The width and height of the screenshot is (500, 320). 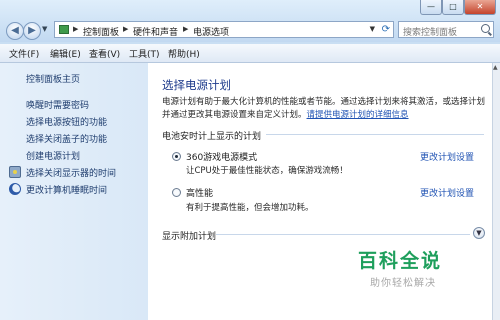 I want to click on menu-tools: 工具(T), so click(x=144, y=53).